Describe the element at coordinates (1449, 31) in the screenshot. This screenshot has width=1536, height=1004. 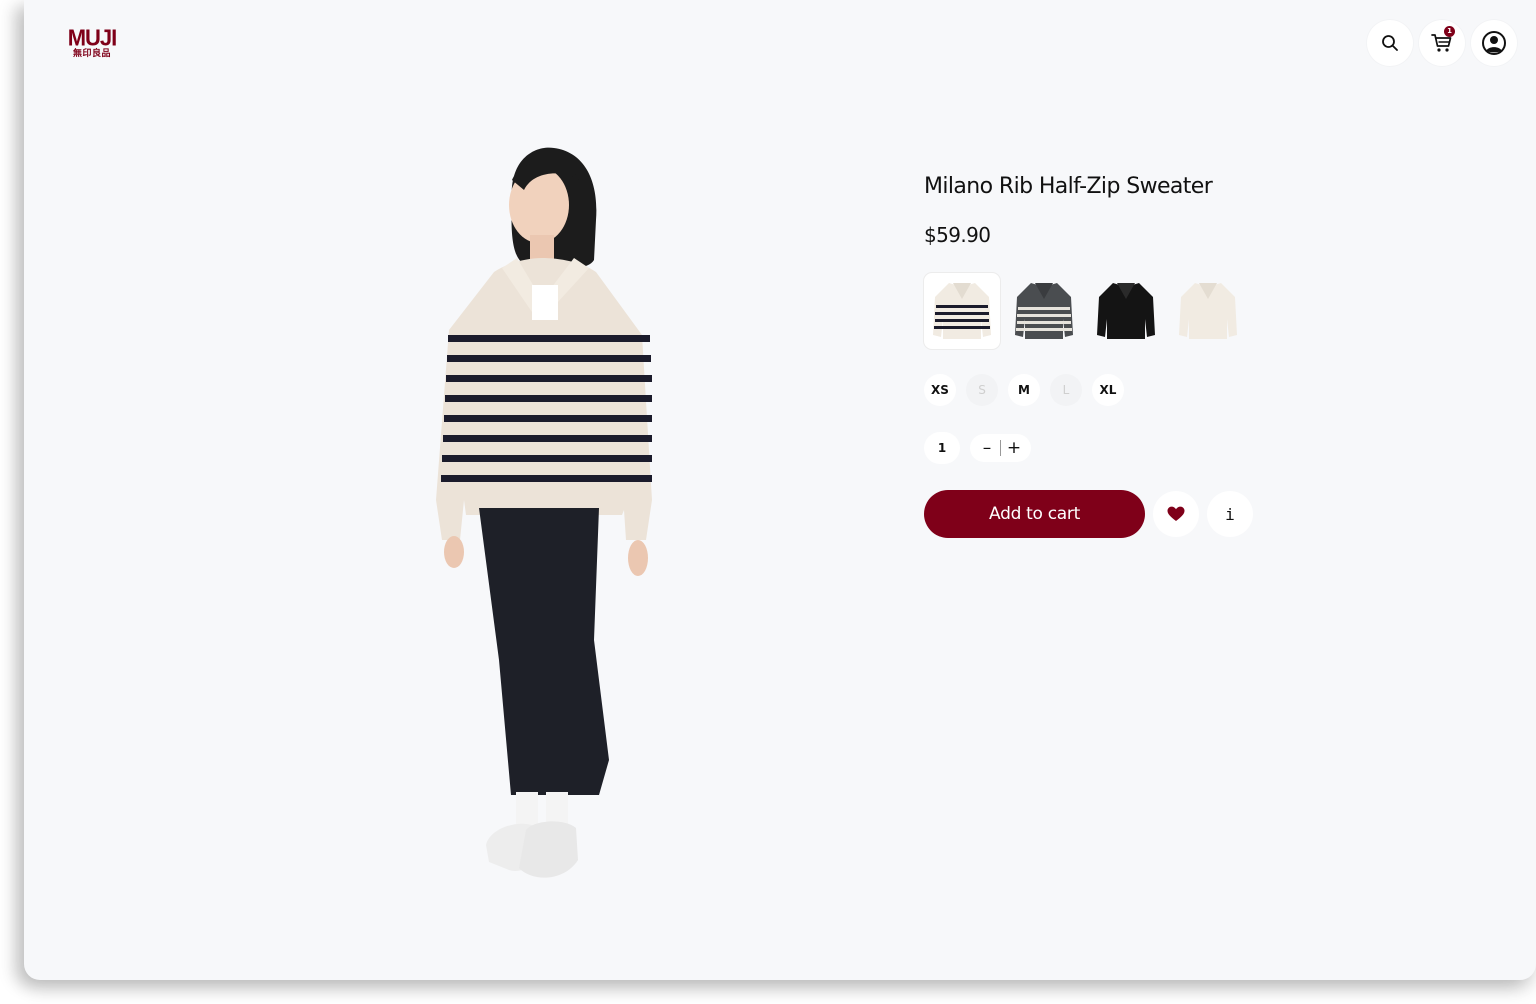
I see `cart-count-badge: 1` at that location.